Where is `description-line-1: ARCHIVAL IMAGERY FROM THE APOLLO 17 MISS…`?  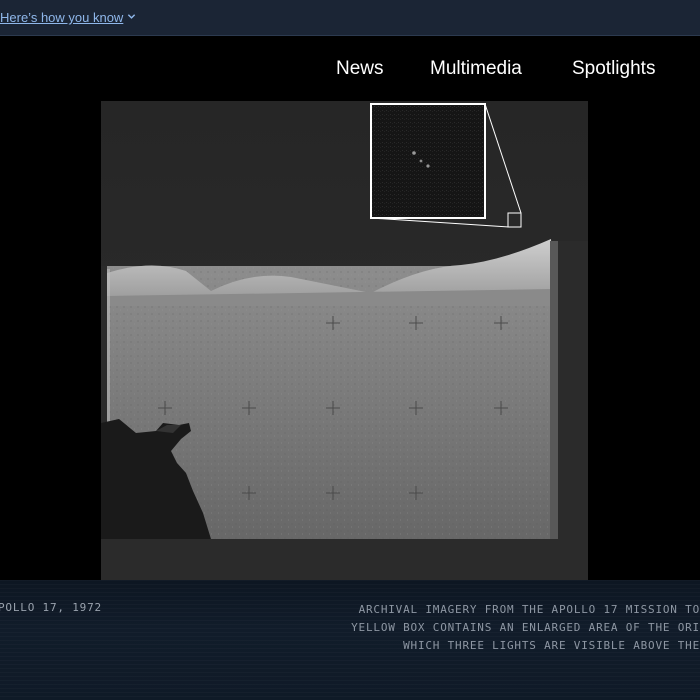 description-line-1: ARCHIVAL IMAGERY FROM THE APOLLO 17 MISS… is located at coordinates (529, 609).